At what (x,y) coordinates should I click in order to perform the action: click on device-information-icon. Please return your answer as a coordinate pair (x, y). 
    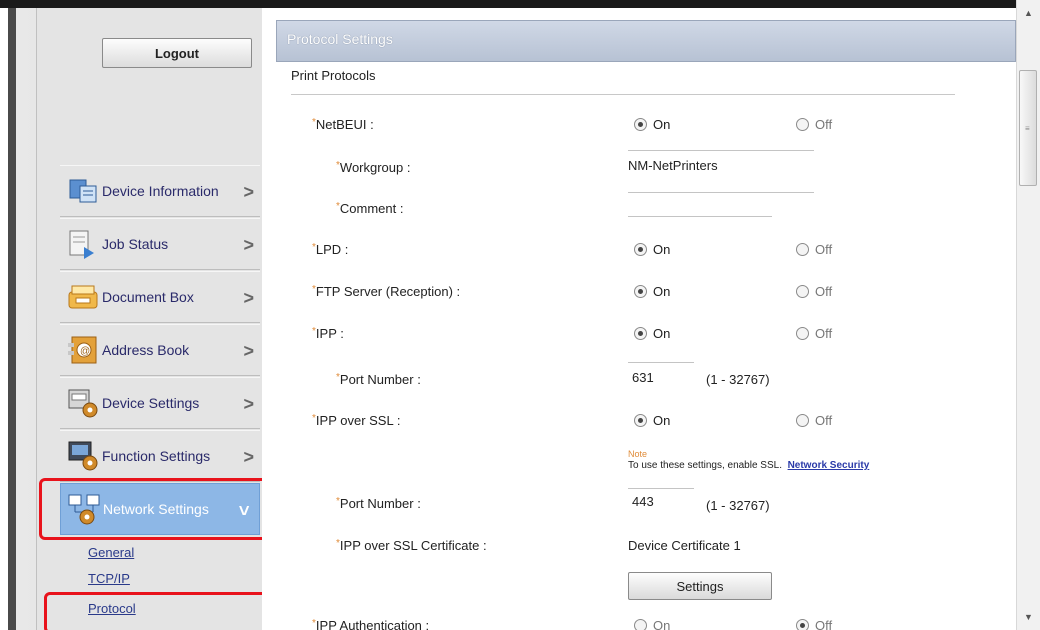
    Looking at the image, I should click on (83, 191).